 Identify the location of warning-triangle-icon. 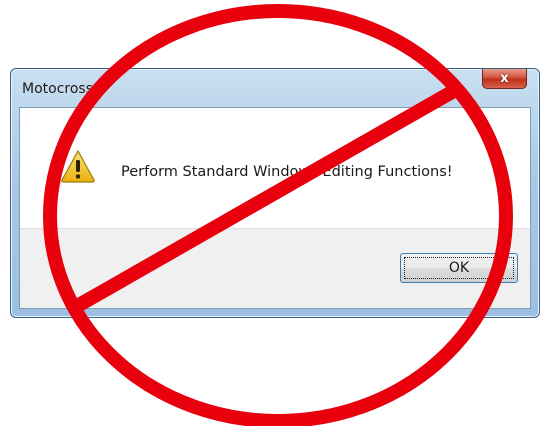
(78, 166).